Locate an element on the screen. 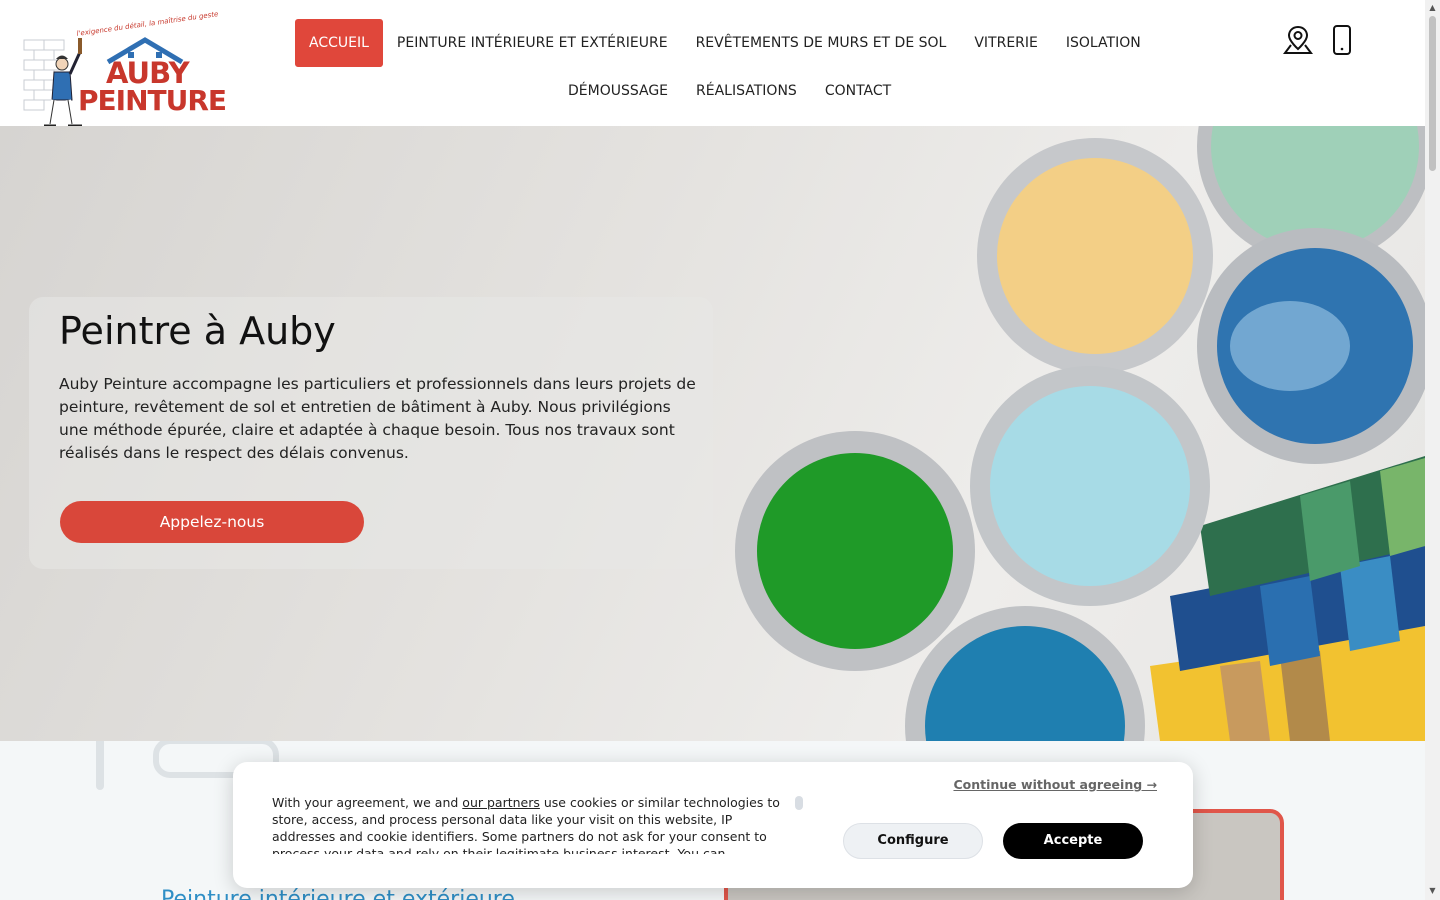  location-pin-icon is located at coordinates (1298, 40).